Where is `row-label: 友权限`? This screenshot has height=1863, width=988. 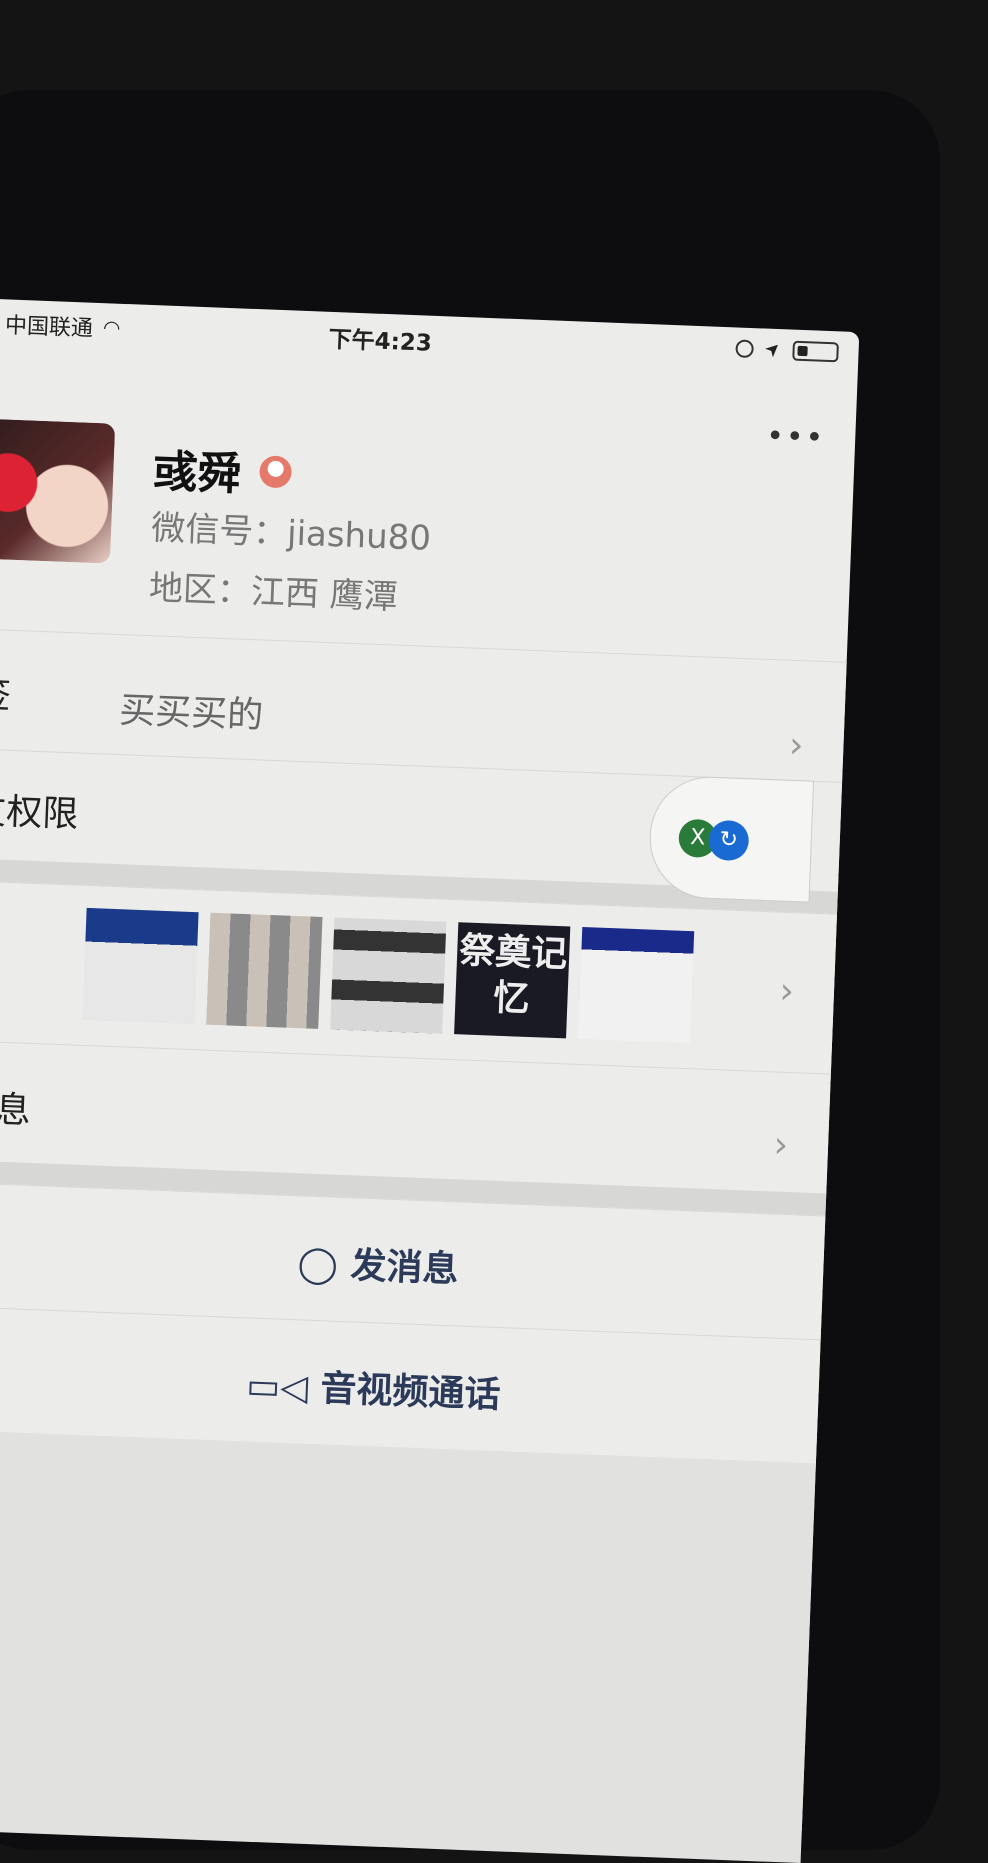 row-label: 友权限 is located at coordinates (40, 813).